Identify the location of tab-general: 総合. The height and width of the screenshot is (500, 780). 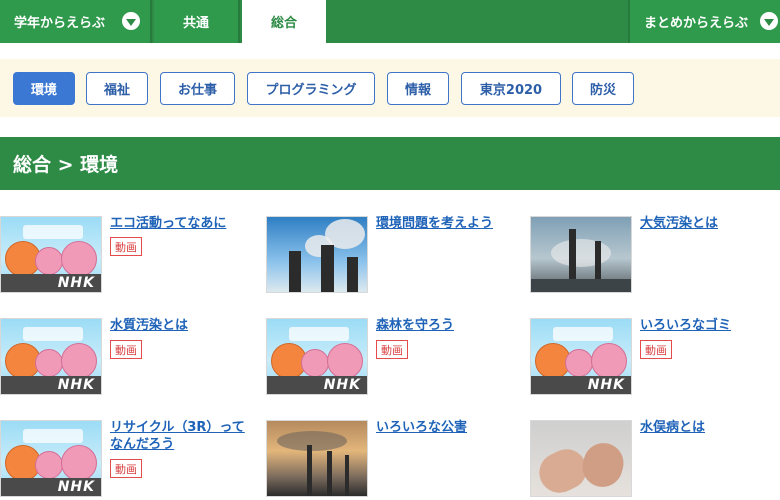
(284, 21).